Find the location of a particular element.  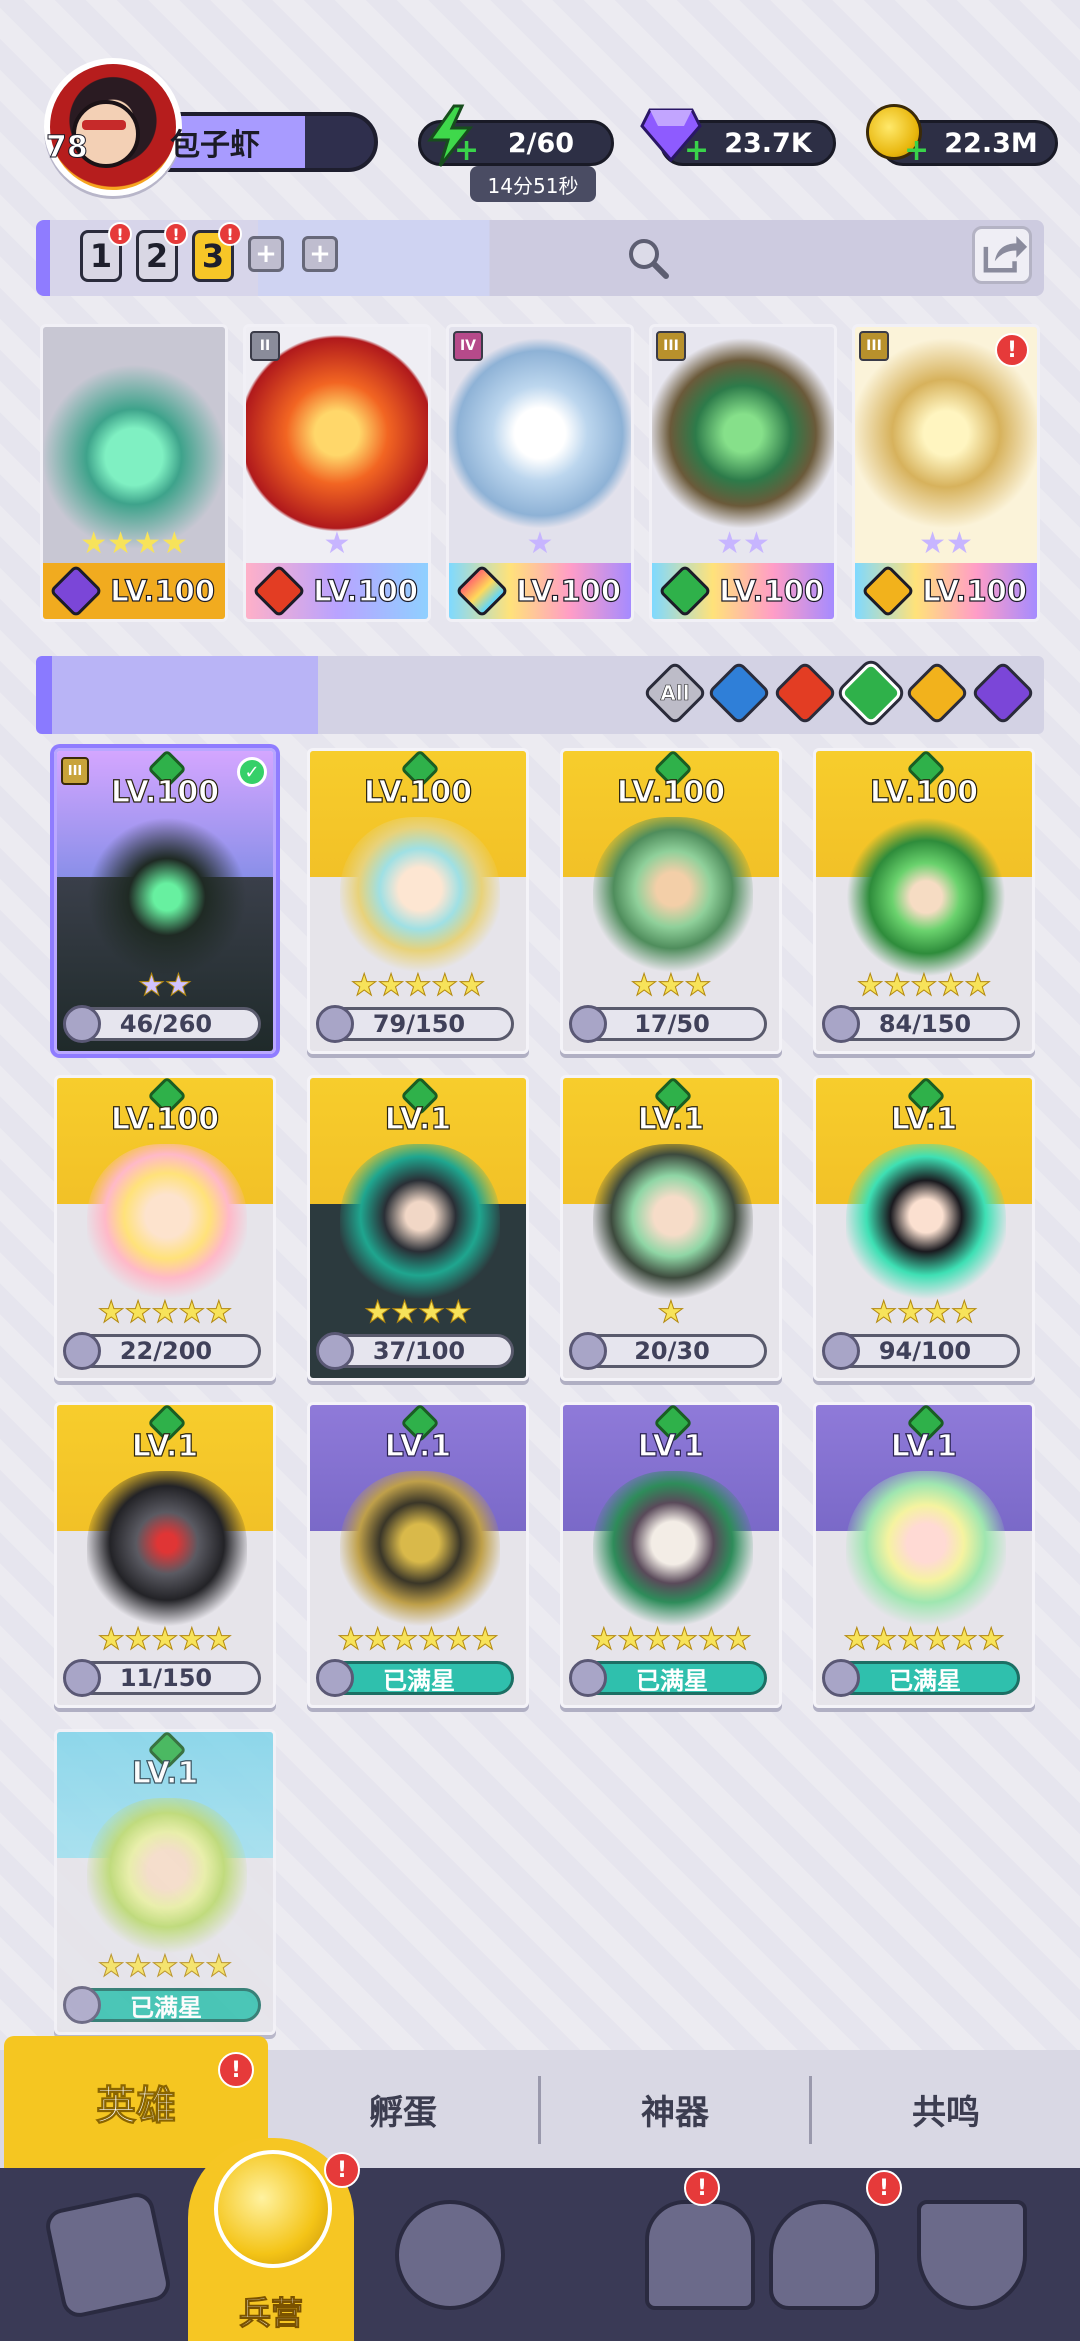

coin-value: 22.3M is located at coordinates (991, 143).